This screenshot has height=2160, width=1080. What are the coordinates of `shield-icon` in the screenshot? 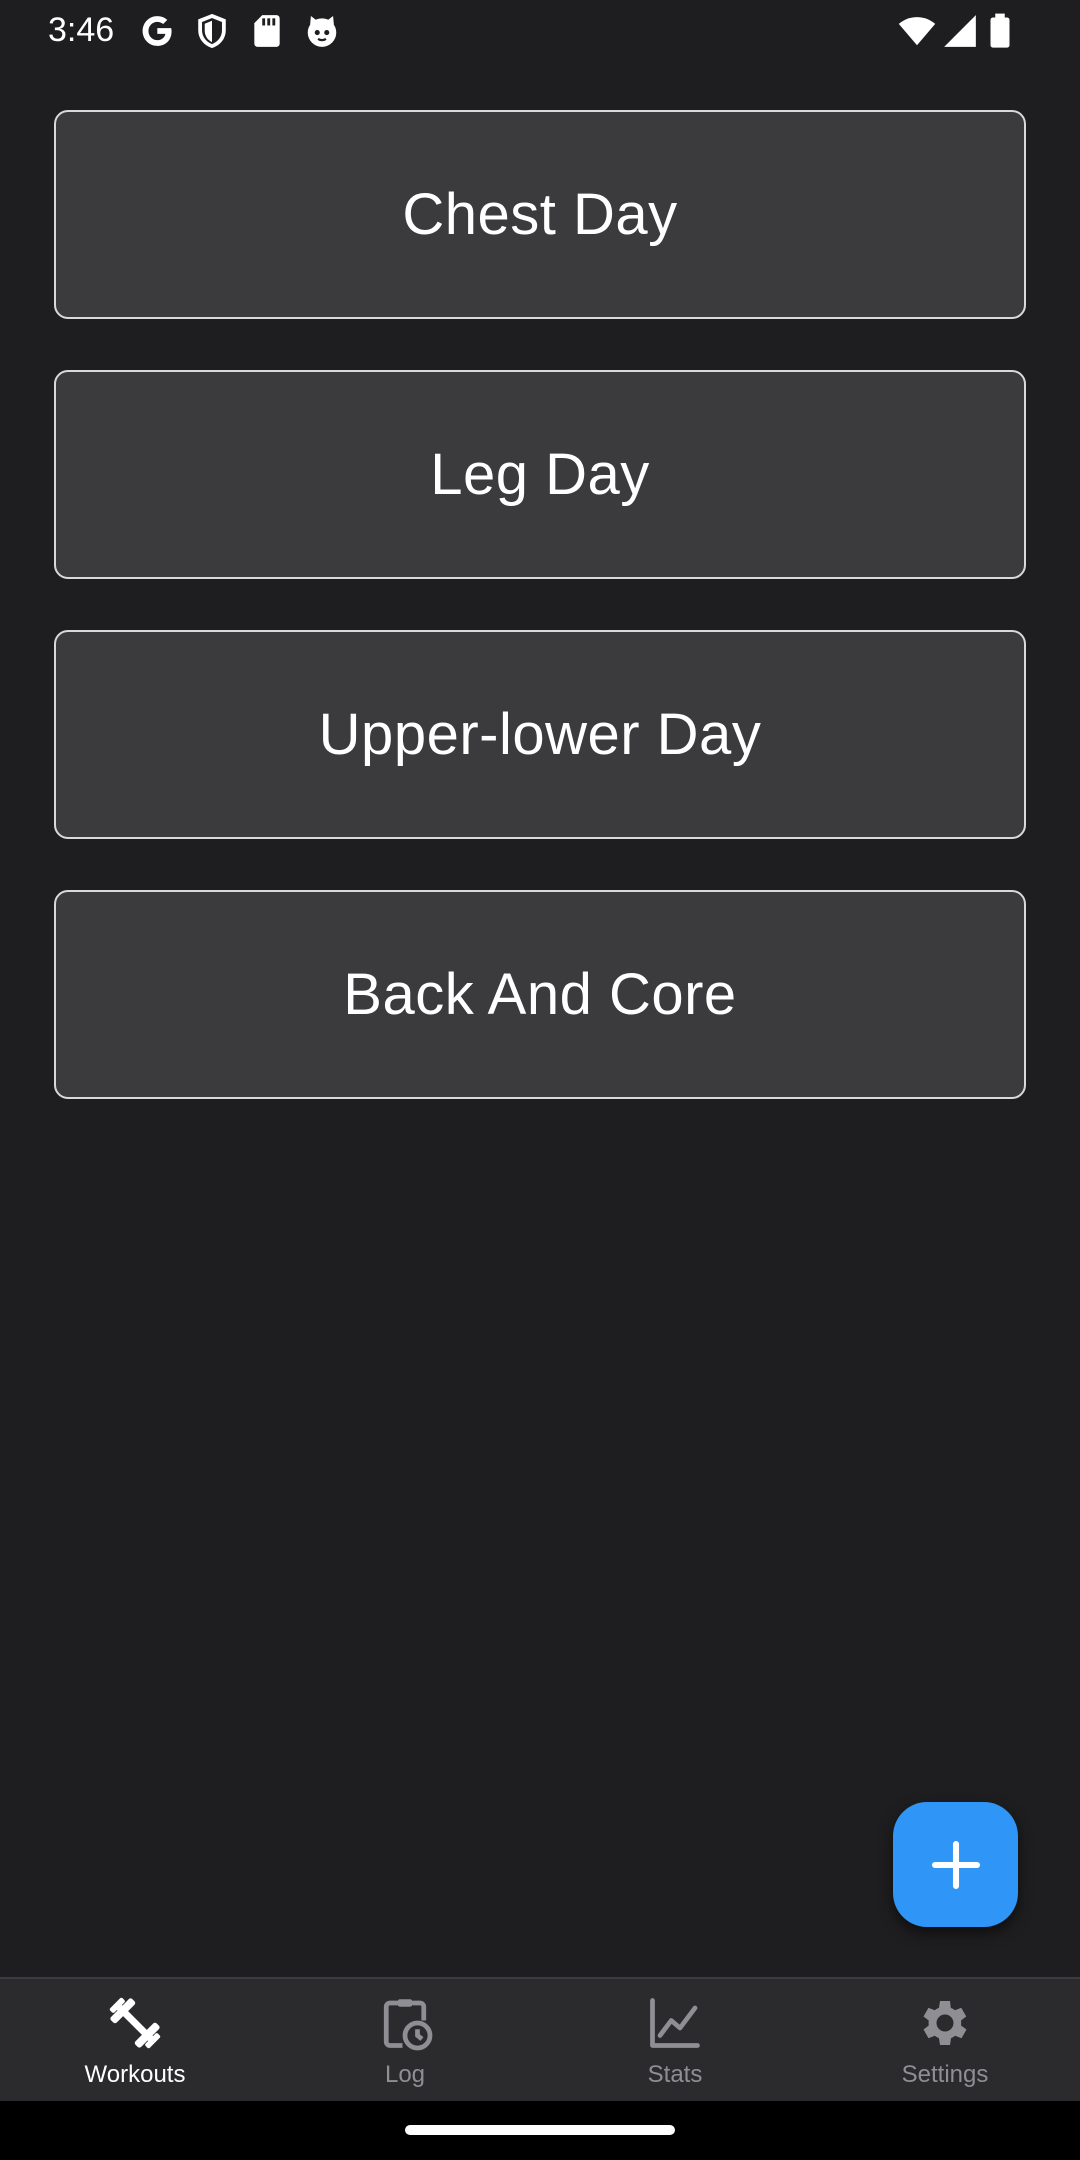 It's located at (212, 31).